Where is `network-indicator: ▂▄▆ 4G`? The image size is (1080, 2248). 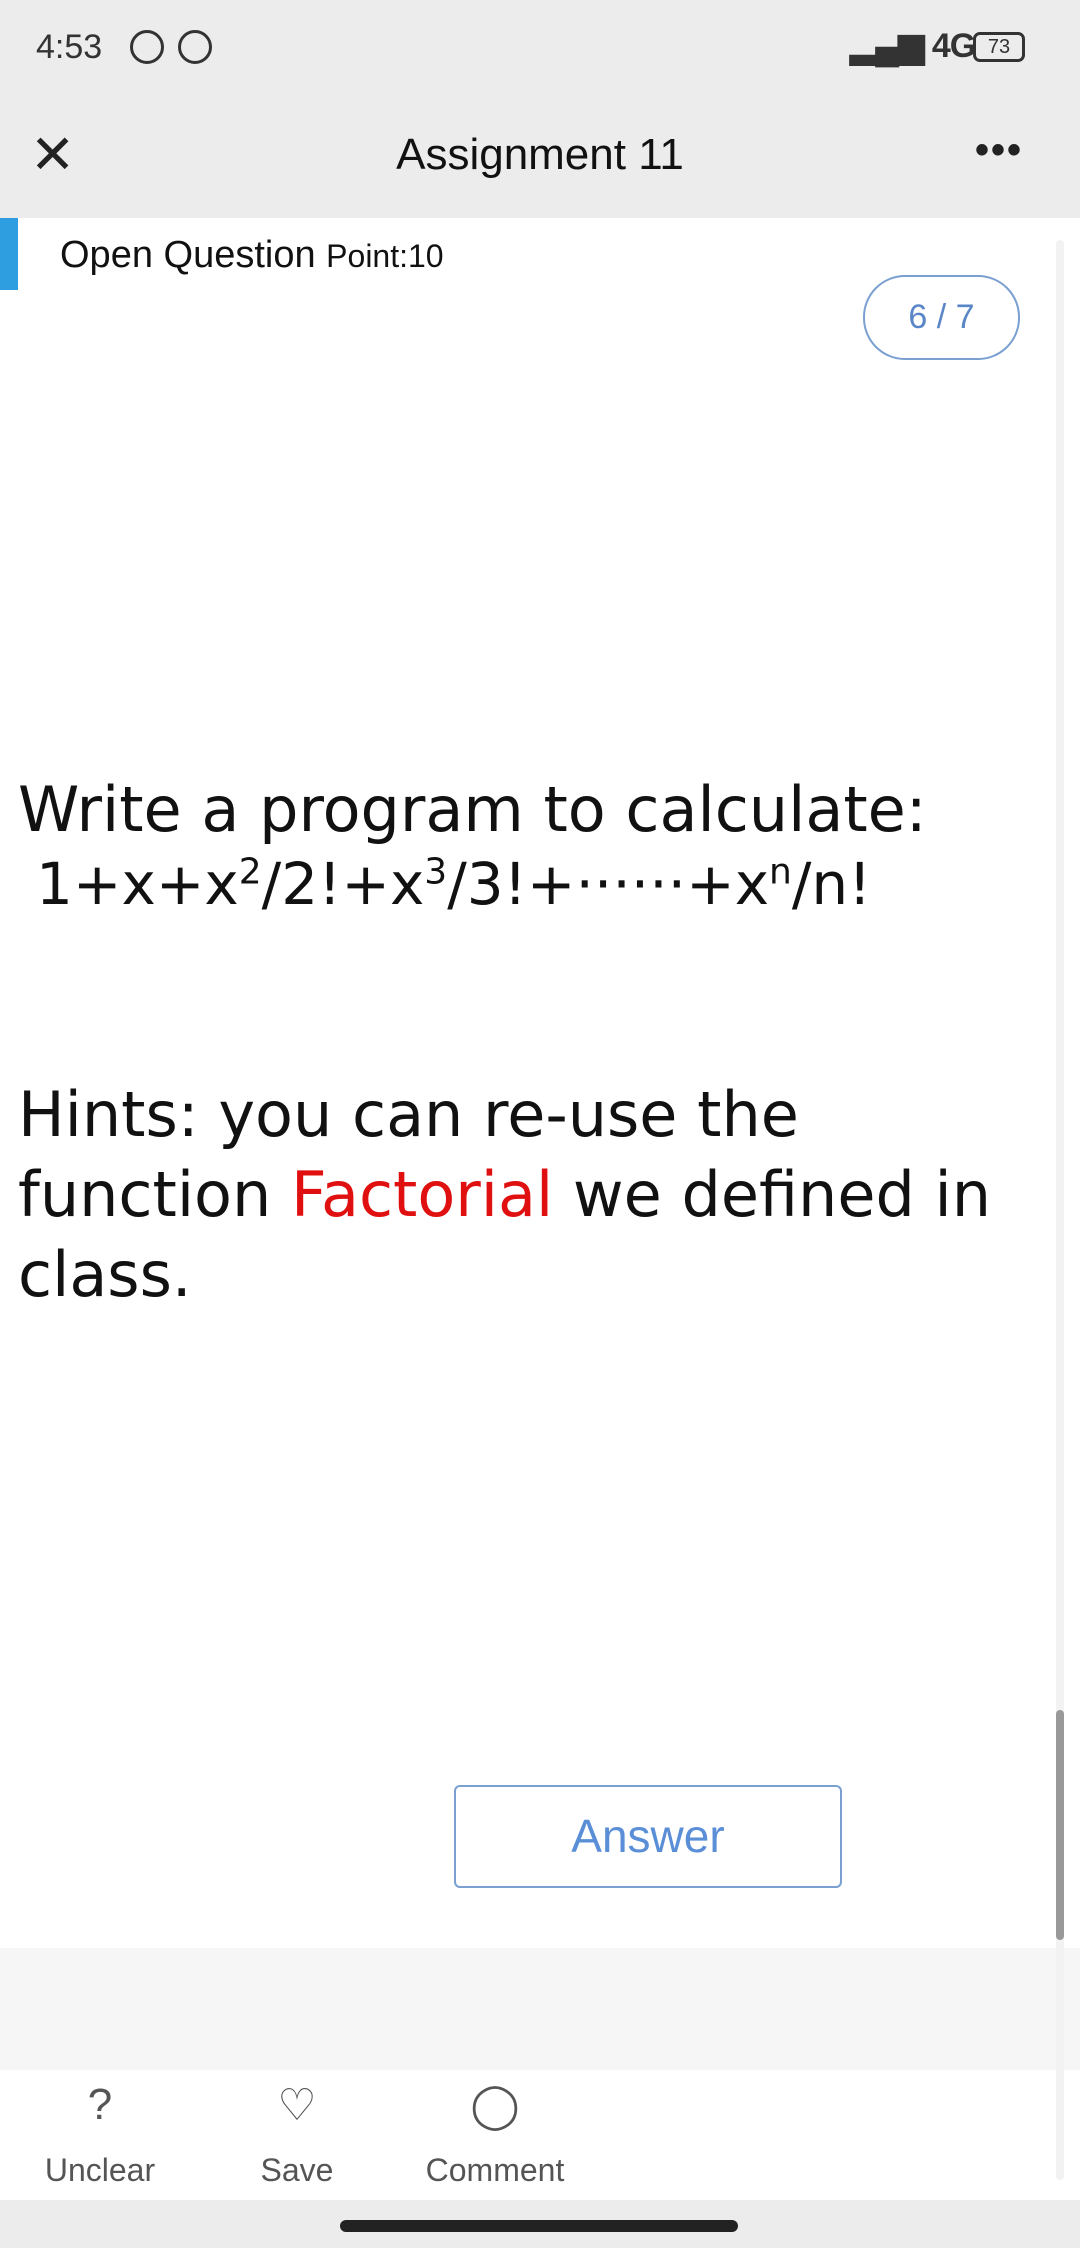
network-indicator: ▂▄▆ 4G is located at coordinates (913, 46).